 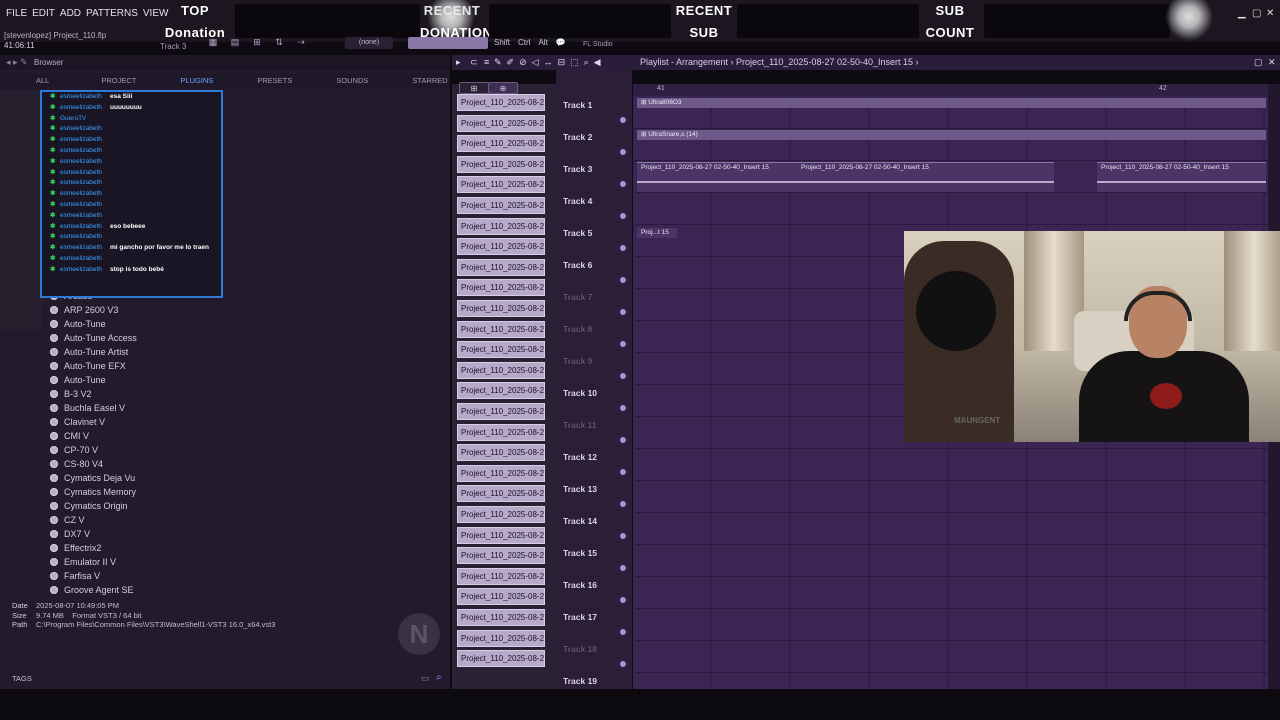 What do you see at coordinates (448, 43) in the screenshot?
I see `pattern-selector` at bounding box center [448, 43].